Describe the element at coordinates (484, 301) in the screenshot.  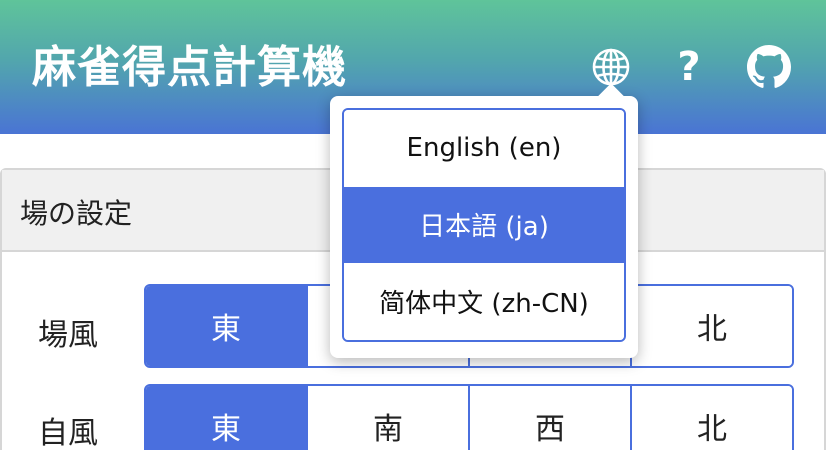
I see `language-option-zh-cn: 简体中文 (zh-CN)` at that location.